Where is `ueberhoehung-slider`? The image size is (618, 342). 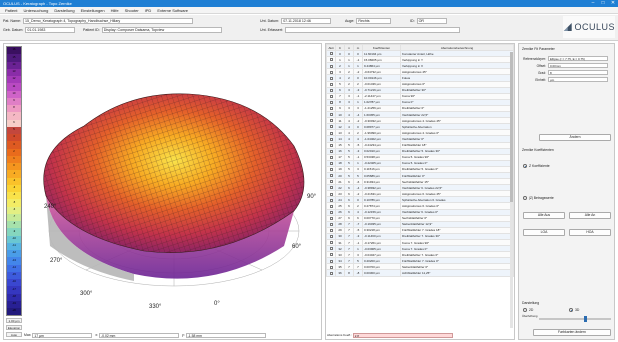 ueberhoehung-slider is located at coordinates (575, 319).